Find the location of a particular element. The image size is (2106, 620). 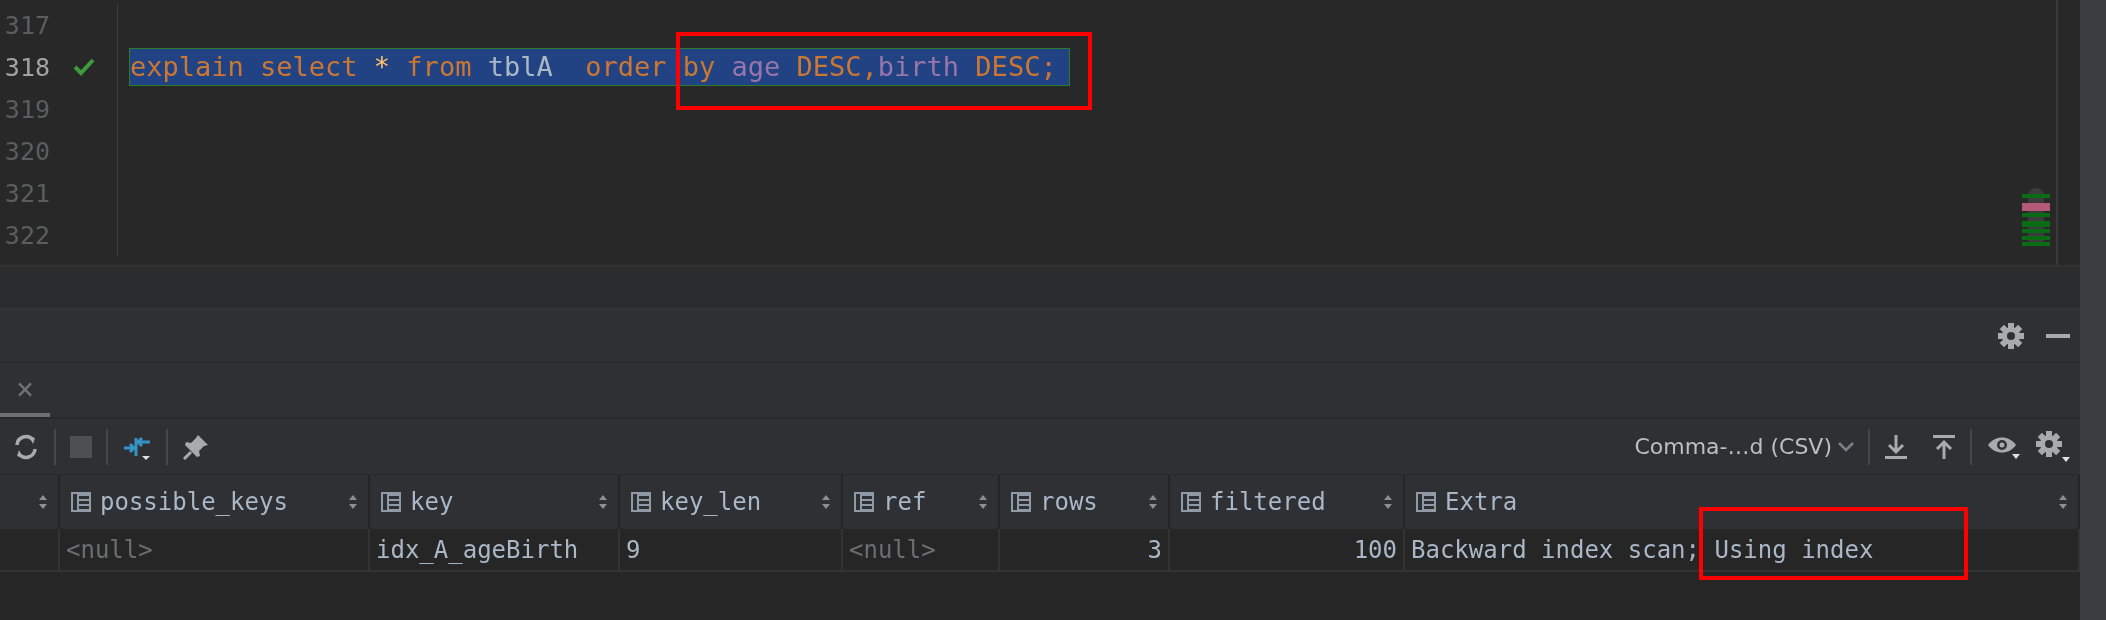

table-cell: idx_A_ageBirth is located at coordinates (477, 549).